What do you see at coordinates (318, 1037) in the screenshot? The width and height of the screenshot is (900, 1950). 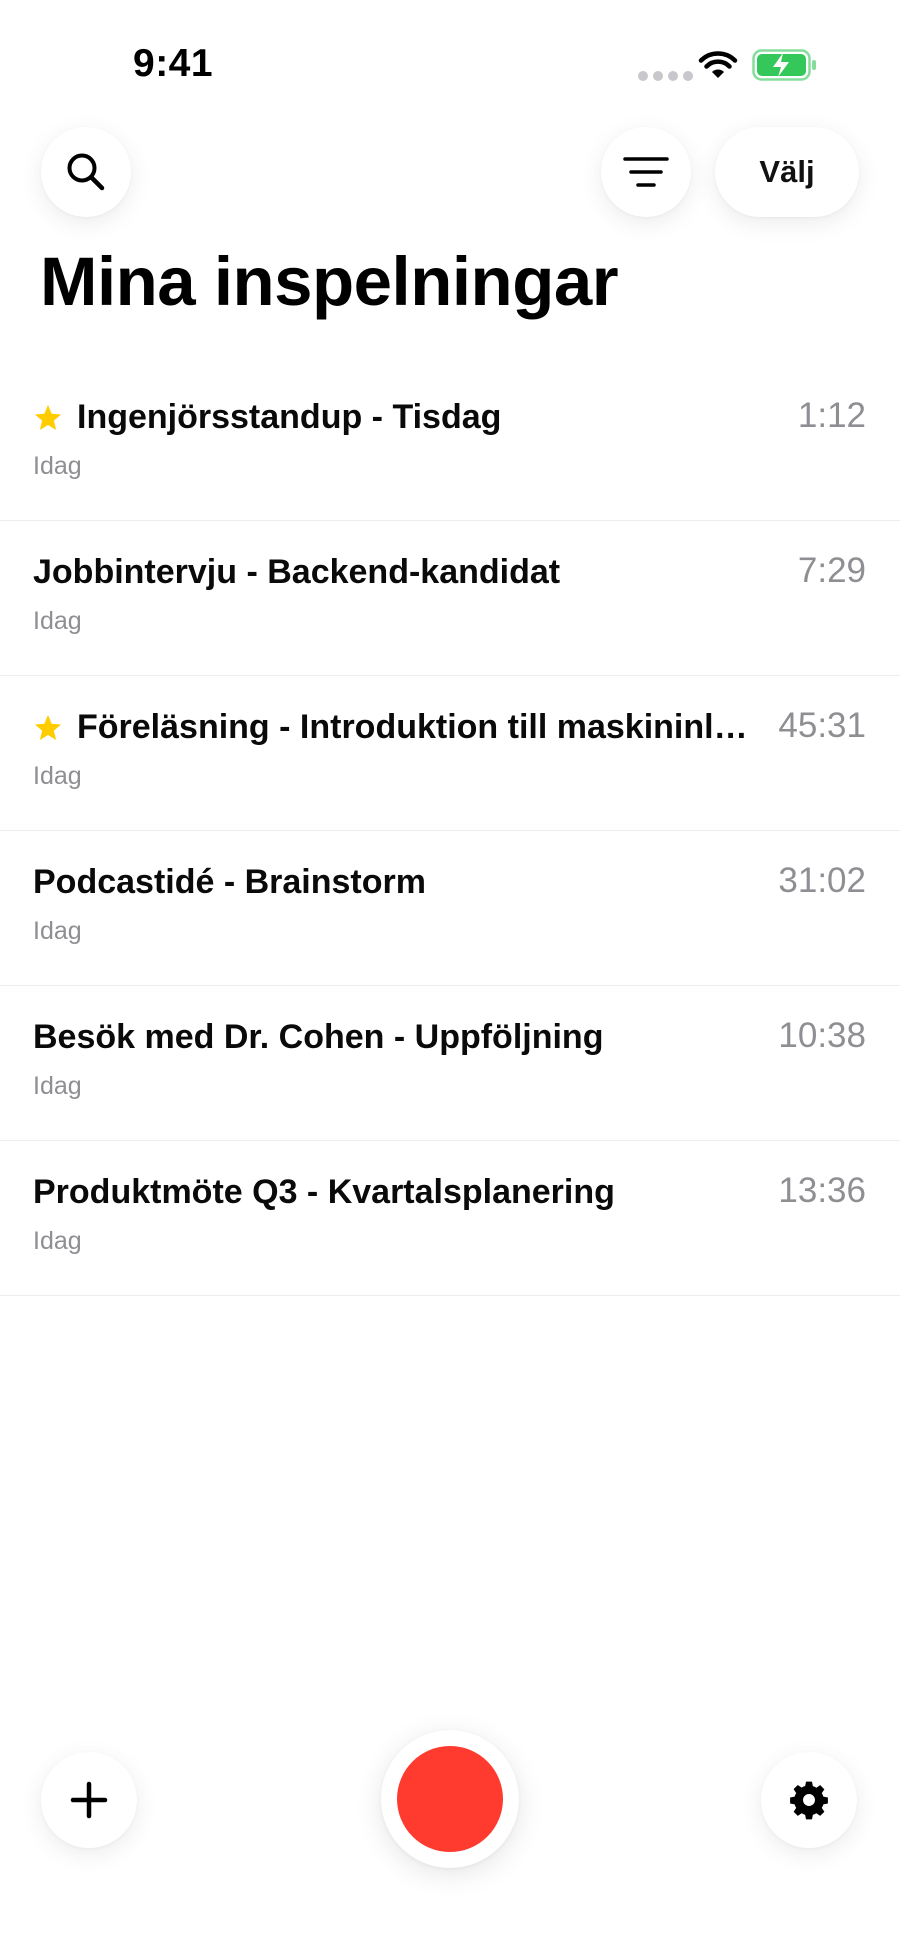 I see `recording-title: Besök med Dr. Cohen - Uppföljning` at bounding box center [318, 1037].